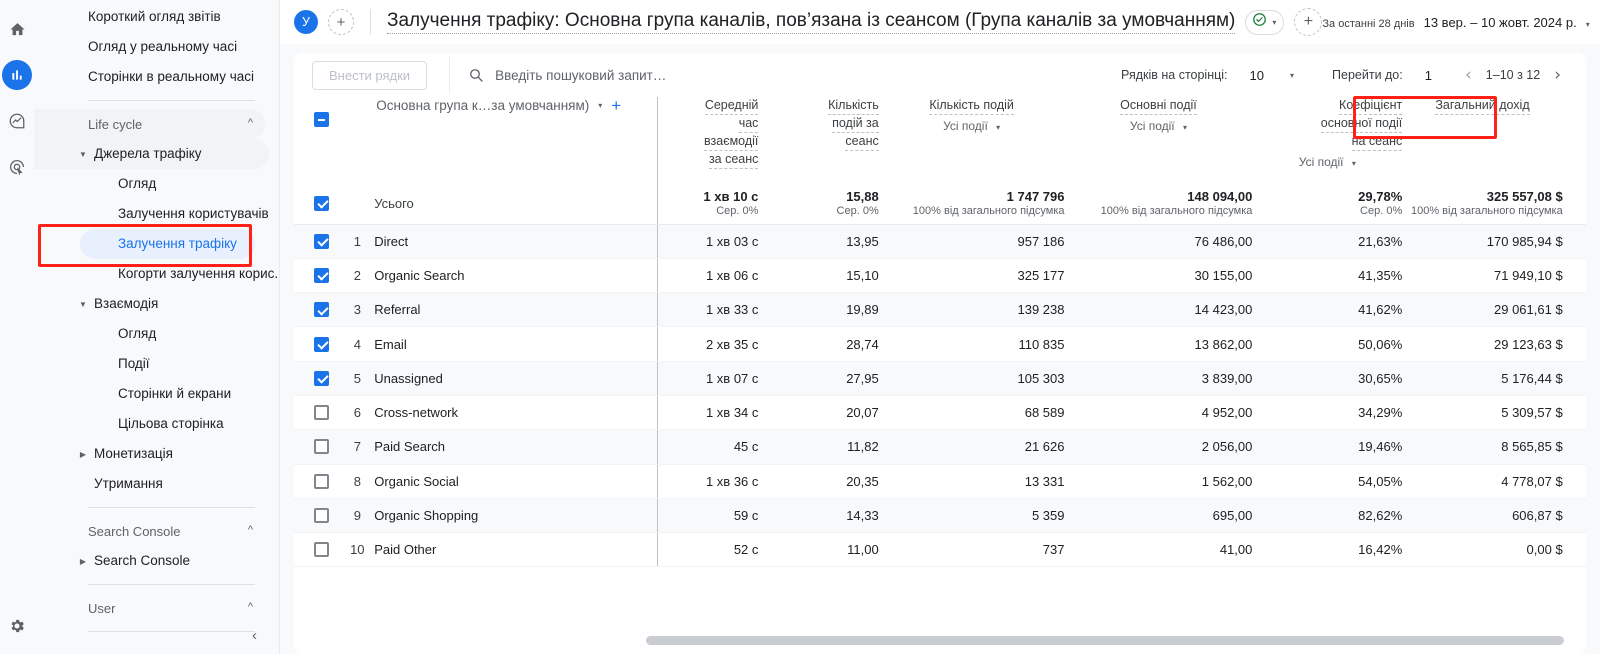  I want to click on row-dimension-name: Direct, so click(516, 241).